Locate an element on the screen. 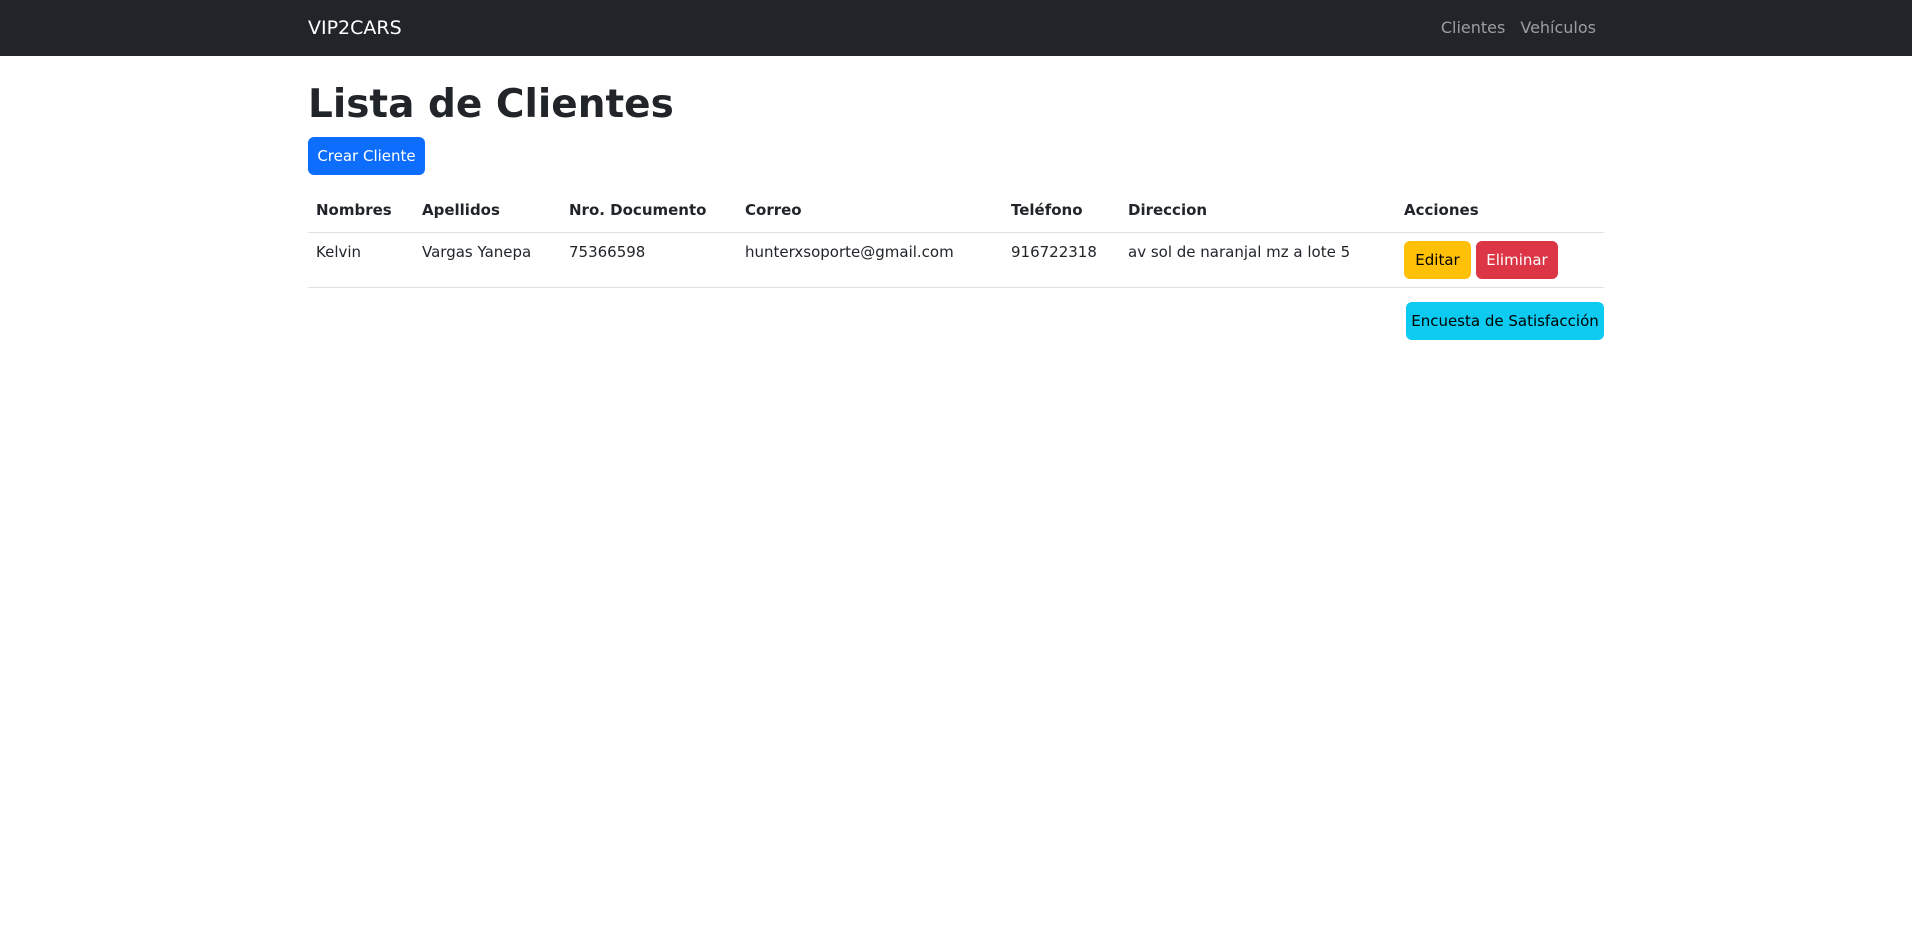 The image size is (1912, 932). edit-button: Editar is located at coordinates (1437, 259).